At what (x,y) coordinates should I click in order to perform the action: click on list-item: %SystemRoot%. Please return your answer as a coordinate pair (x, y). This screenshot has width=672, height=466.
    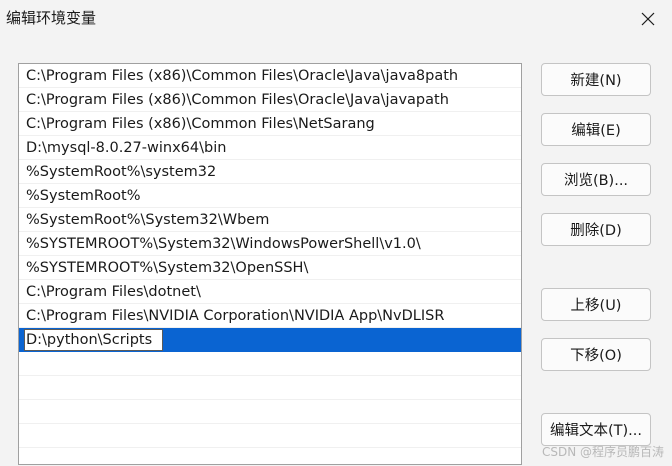
    Looking at the image, I should click on (270, 196).